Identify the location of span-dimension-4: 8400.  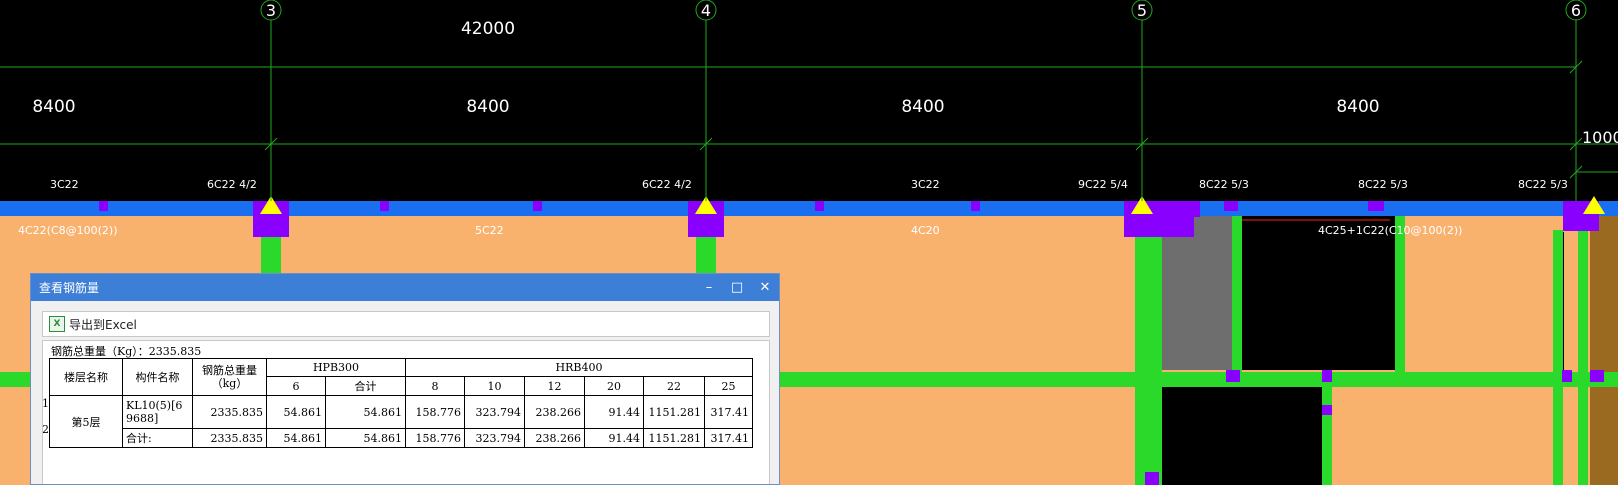
(1357, 107).